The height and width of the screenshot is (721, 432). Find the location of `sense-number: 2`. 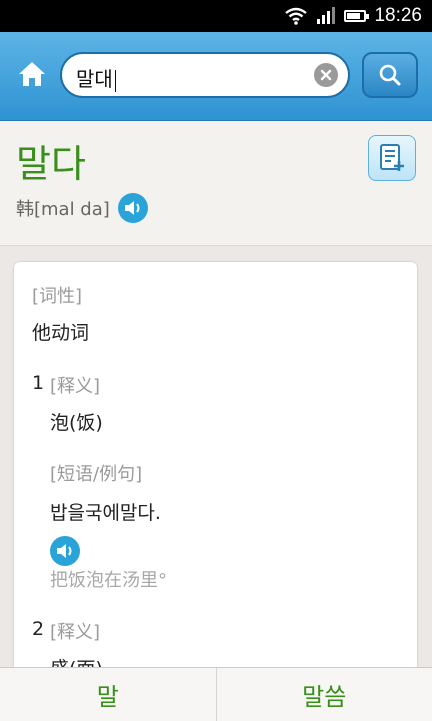

sense-number: 2 is located at coordinates (38, 629).